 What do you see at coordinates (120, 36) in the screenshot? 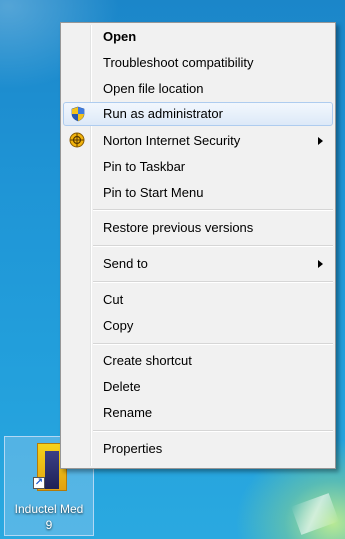
I see `menu-item-label: Open` at bounding box center [120, 36].